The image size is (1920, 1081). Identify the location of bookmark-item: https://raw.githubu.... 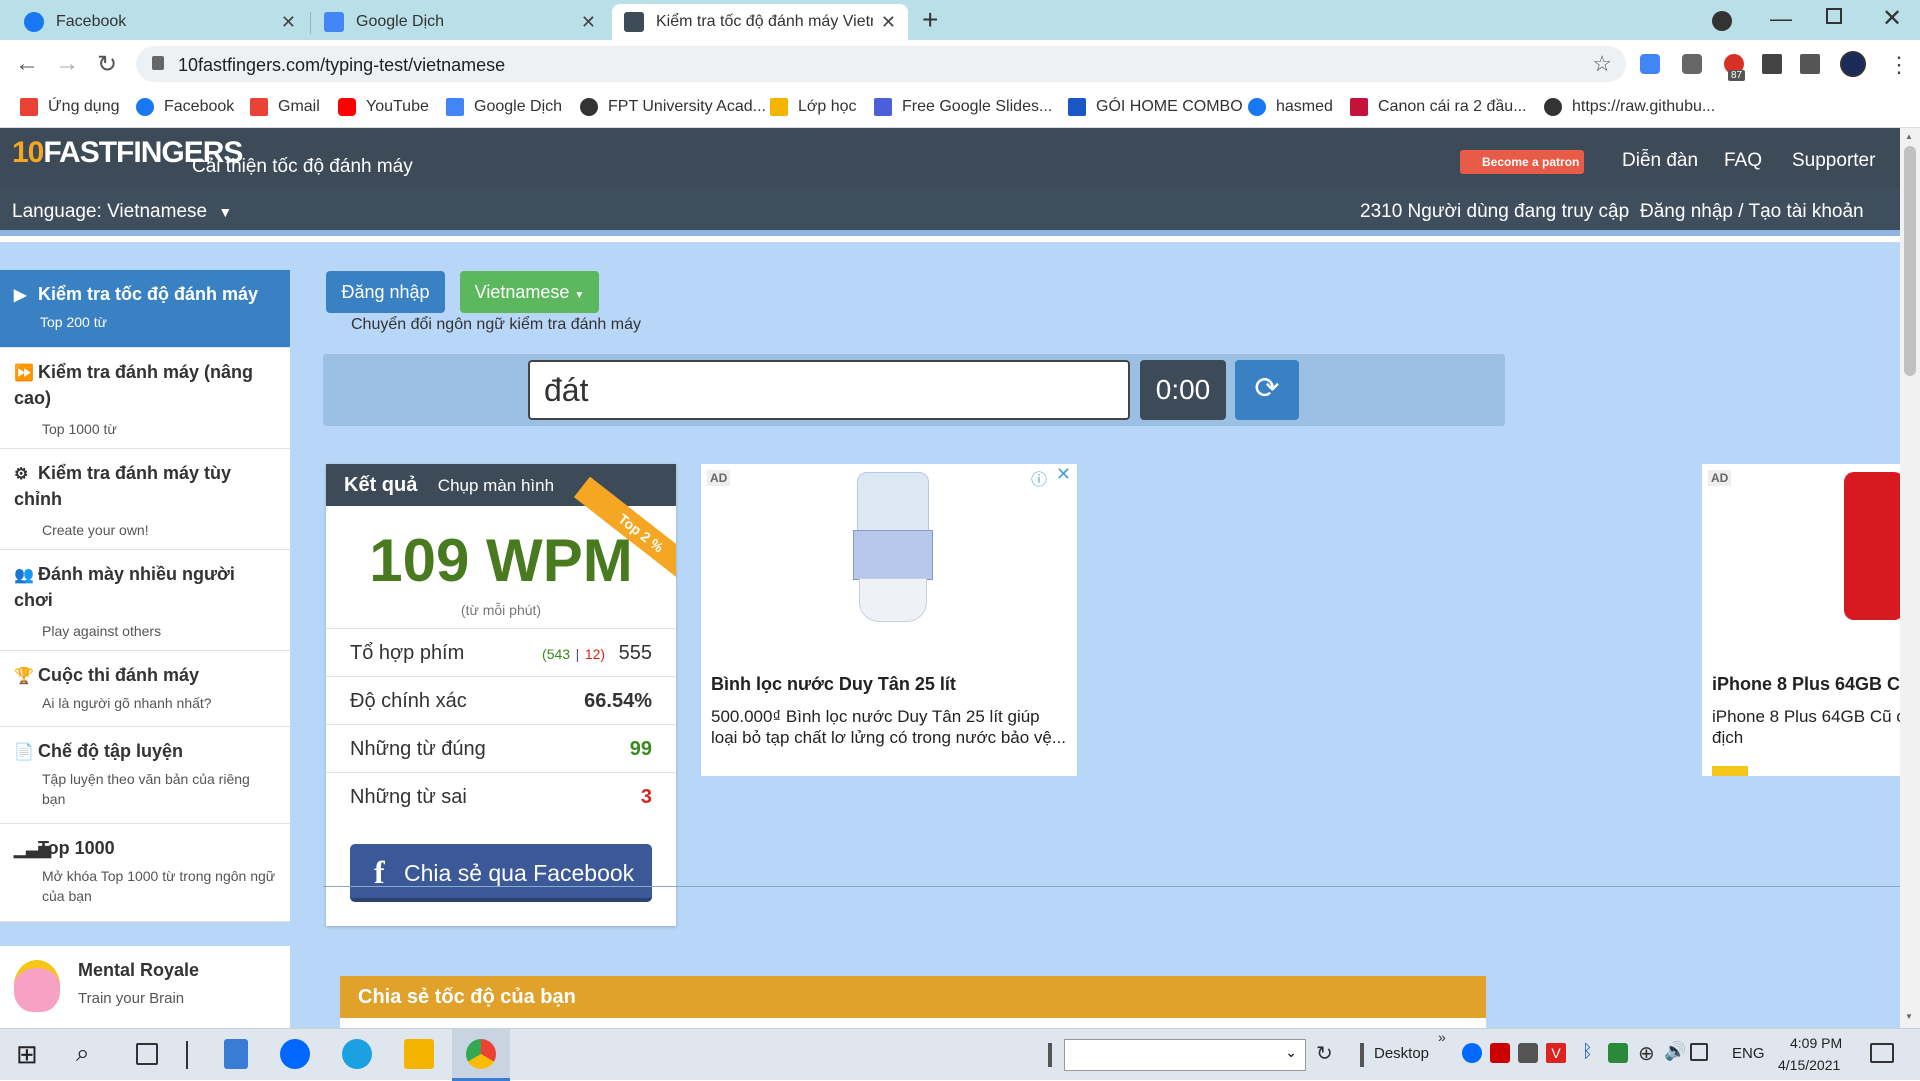
(1629, 107).